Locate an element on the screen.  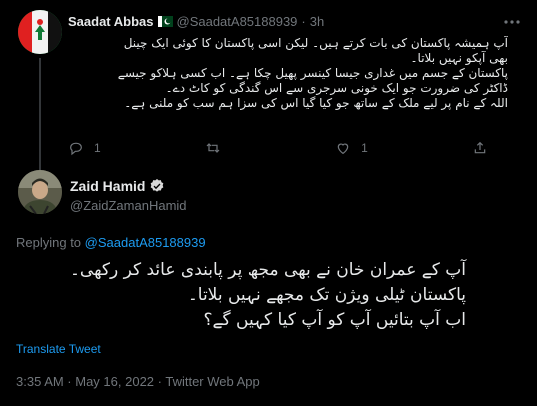
replying-to-label: Replying to is located at coordinates (49, 242).